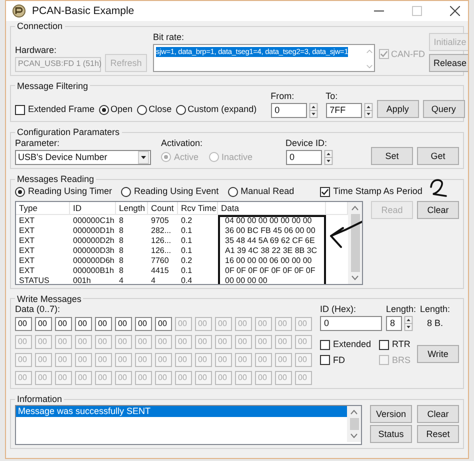  I want to click on from-field: 0, so click(288, 110).